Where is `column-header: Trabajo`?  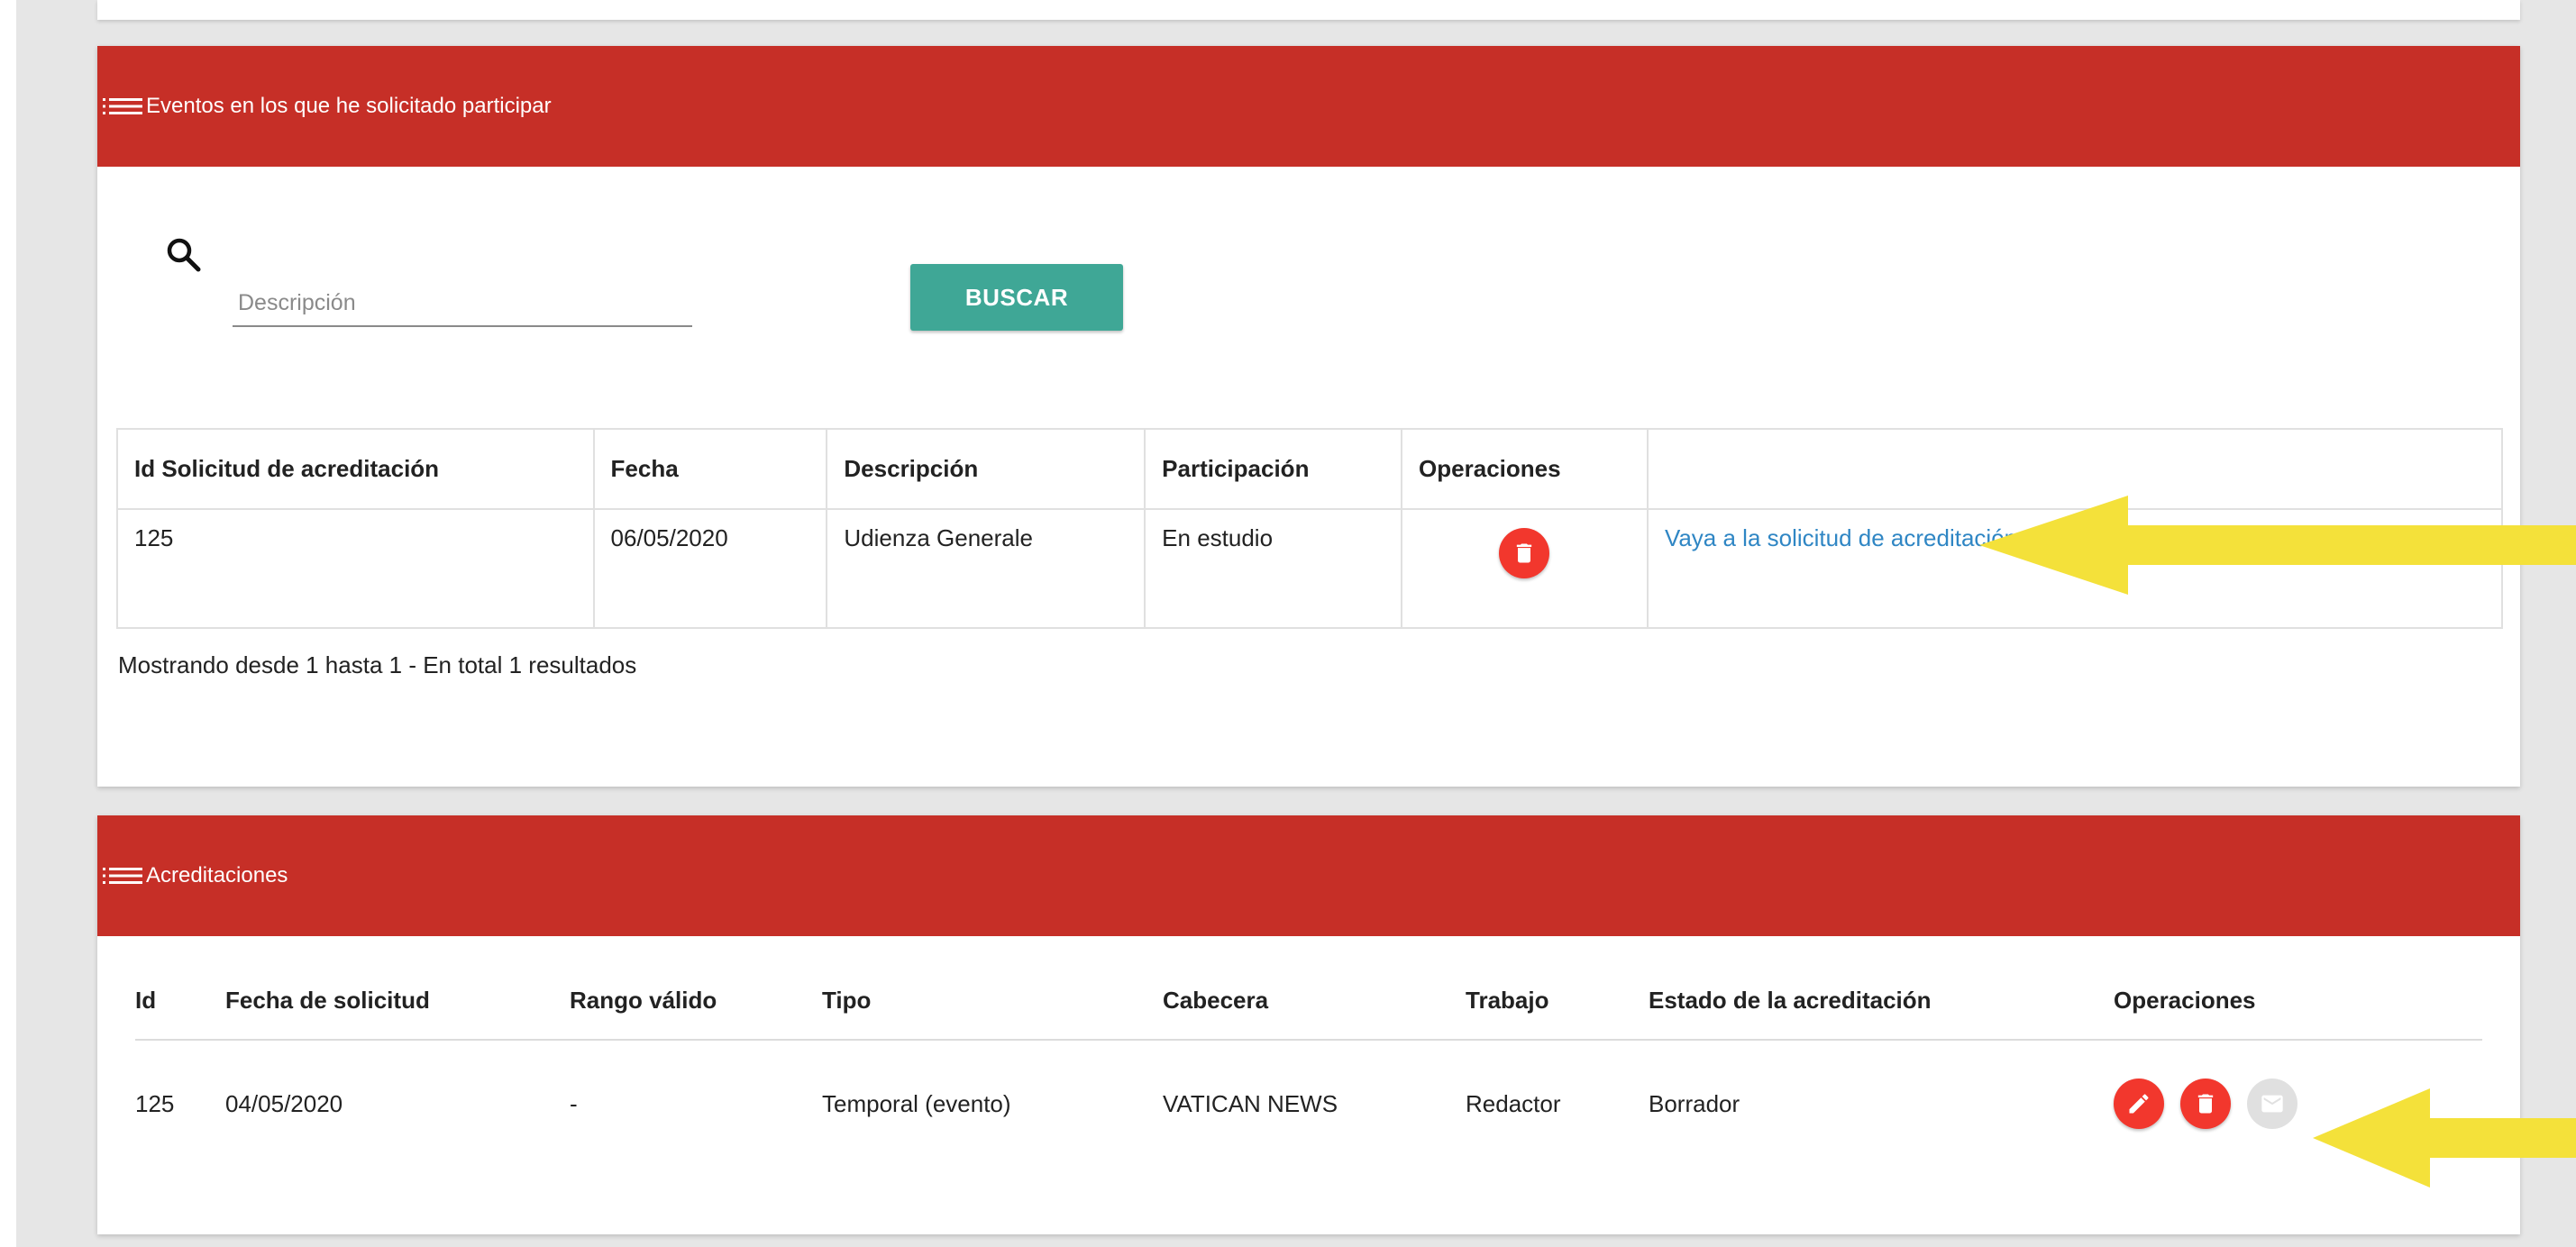
column-header: Trabajo is located at coordinates (1557, 1001).